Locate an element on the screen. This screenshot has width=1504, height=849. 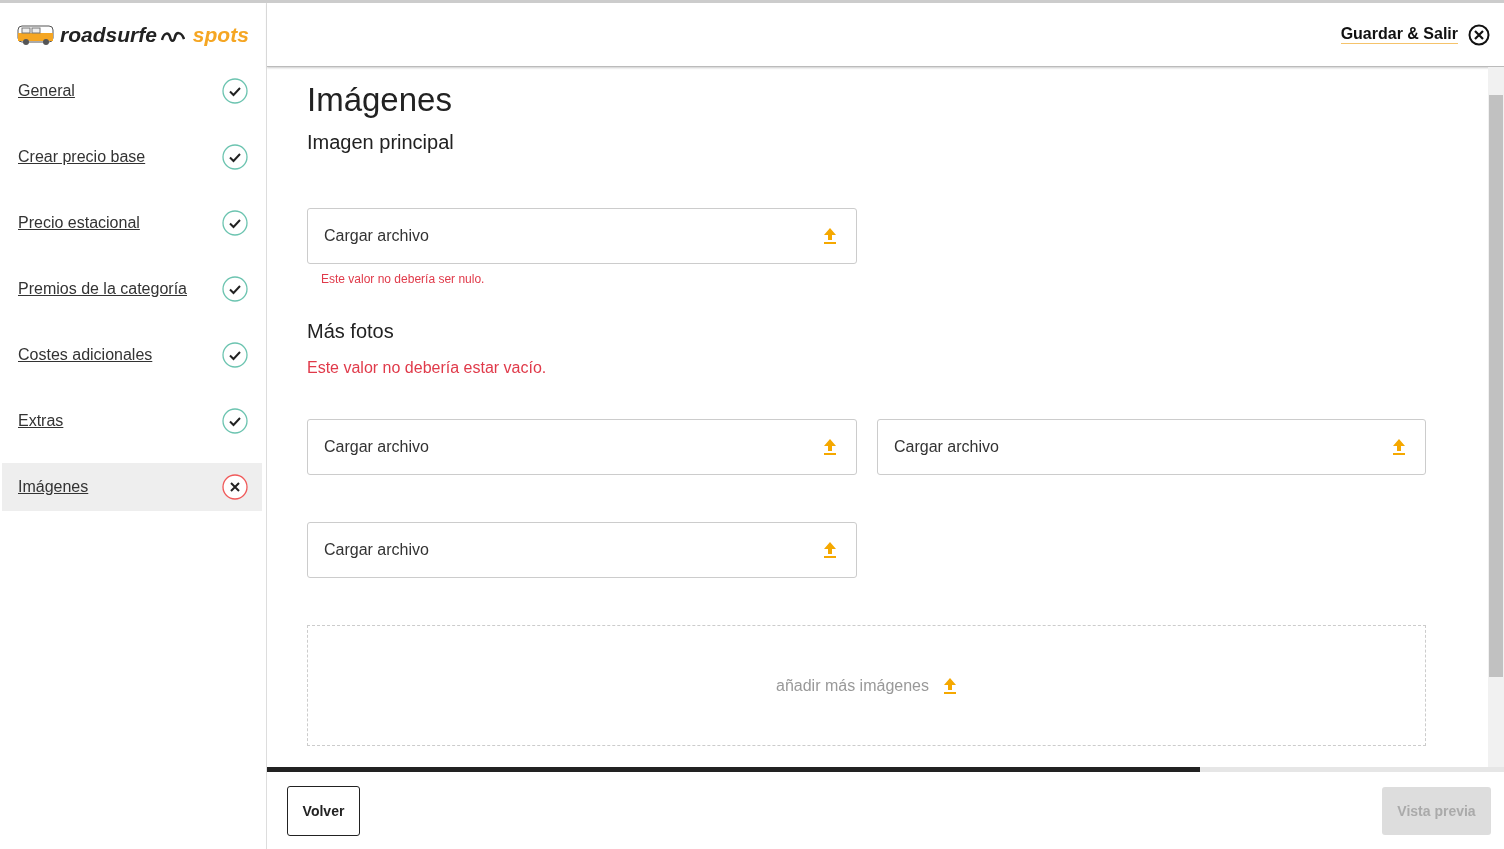
close-icon is located at coordinates (1479, 34).